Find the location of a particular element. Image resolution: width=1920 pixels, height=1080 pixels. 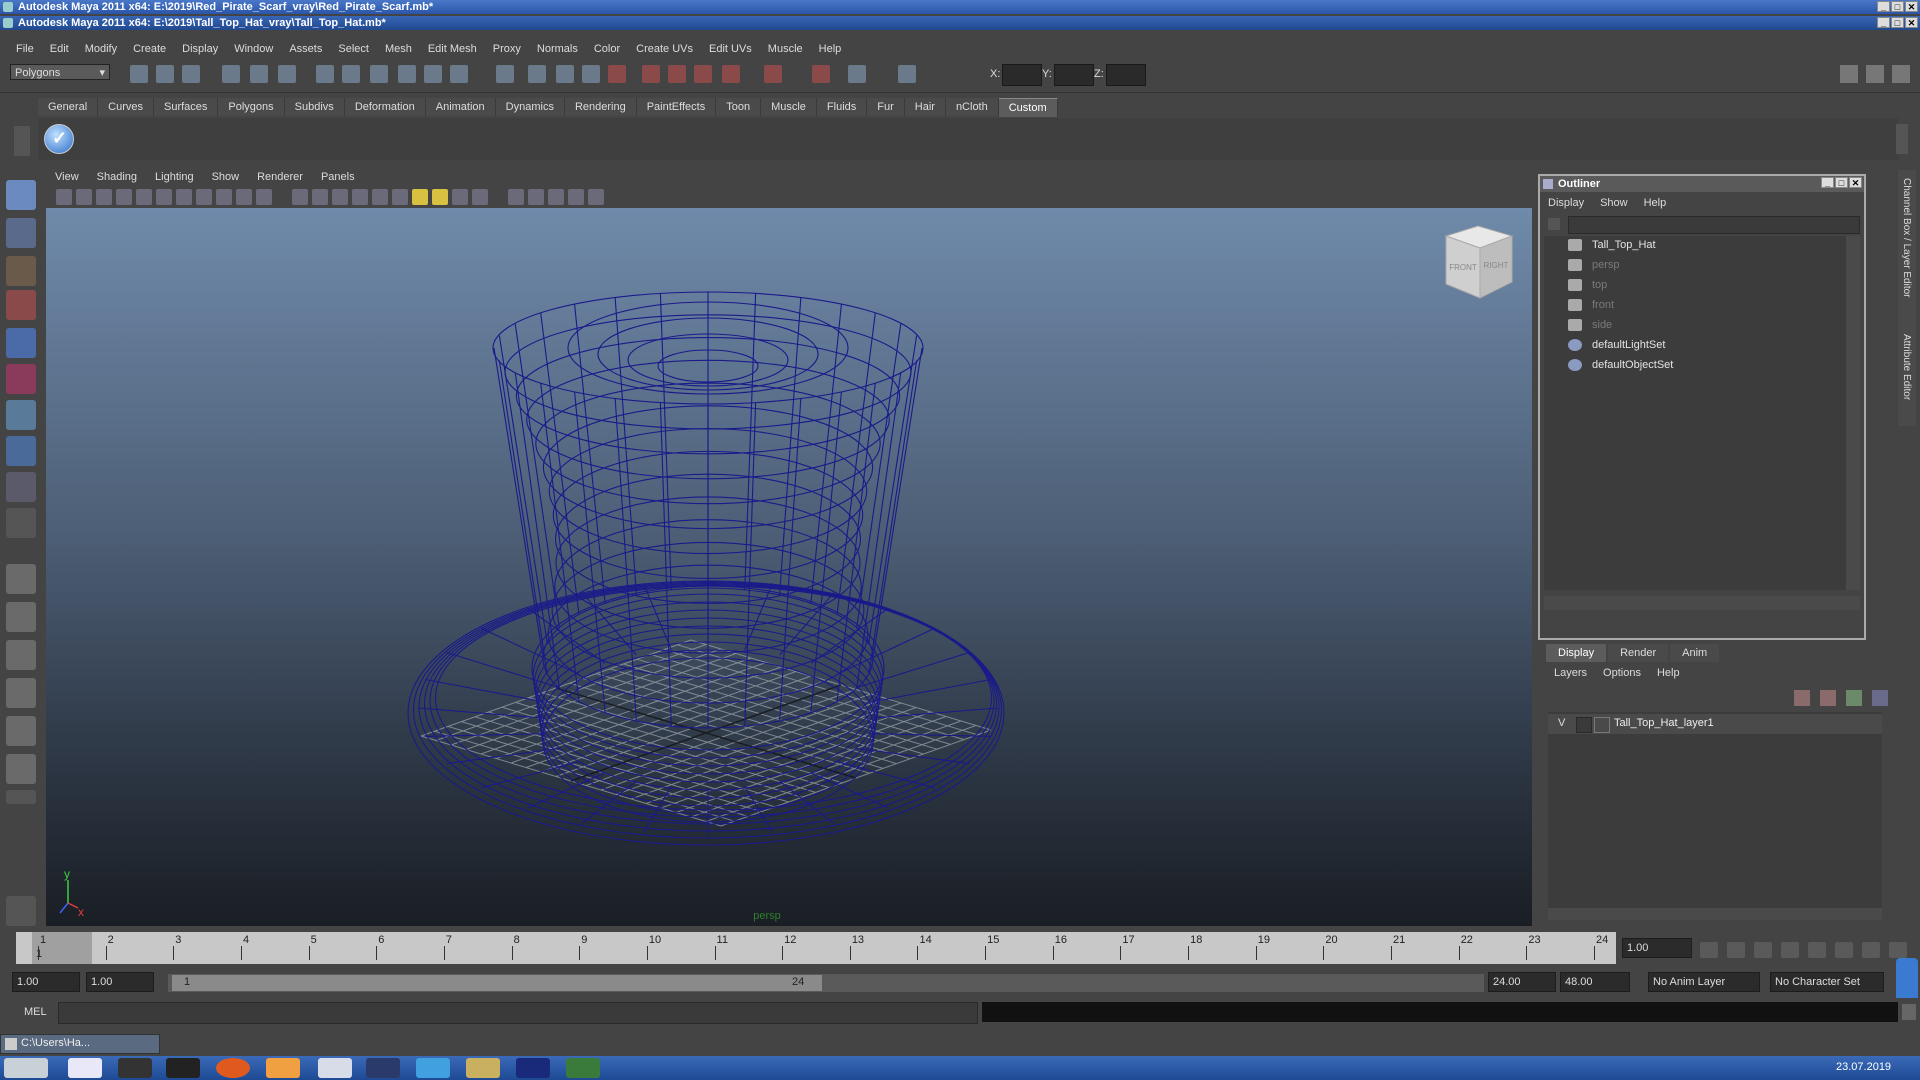

go-to-start-icon is located at coordinates (1709, 950).